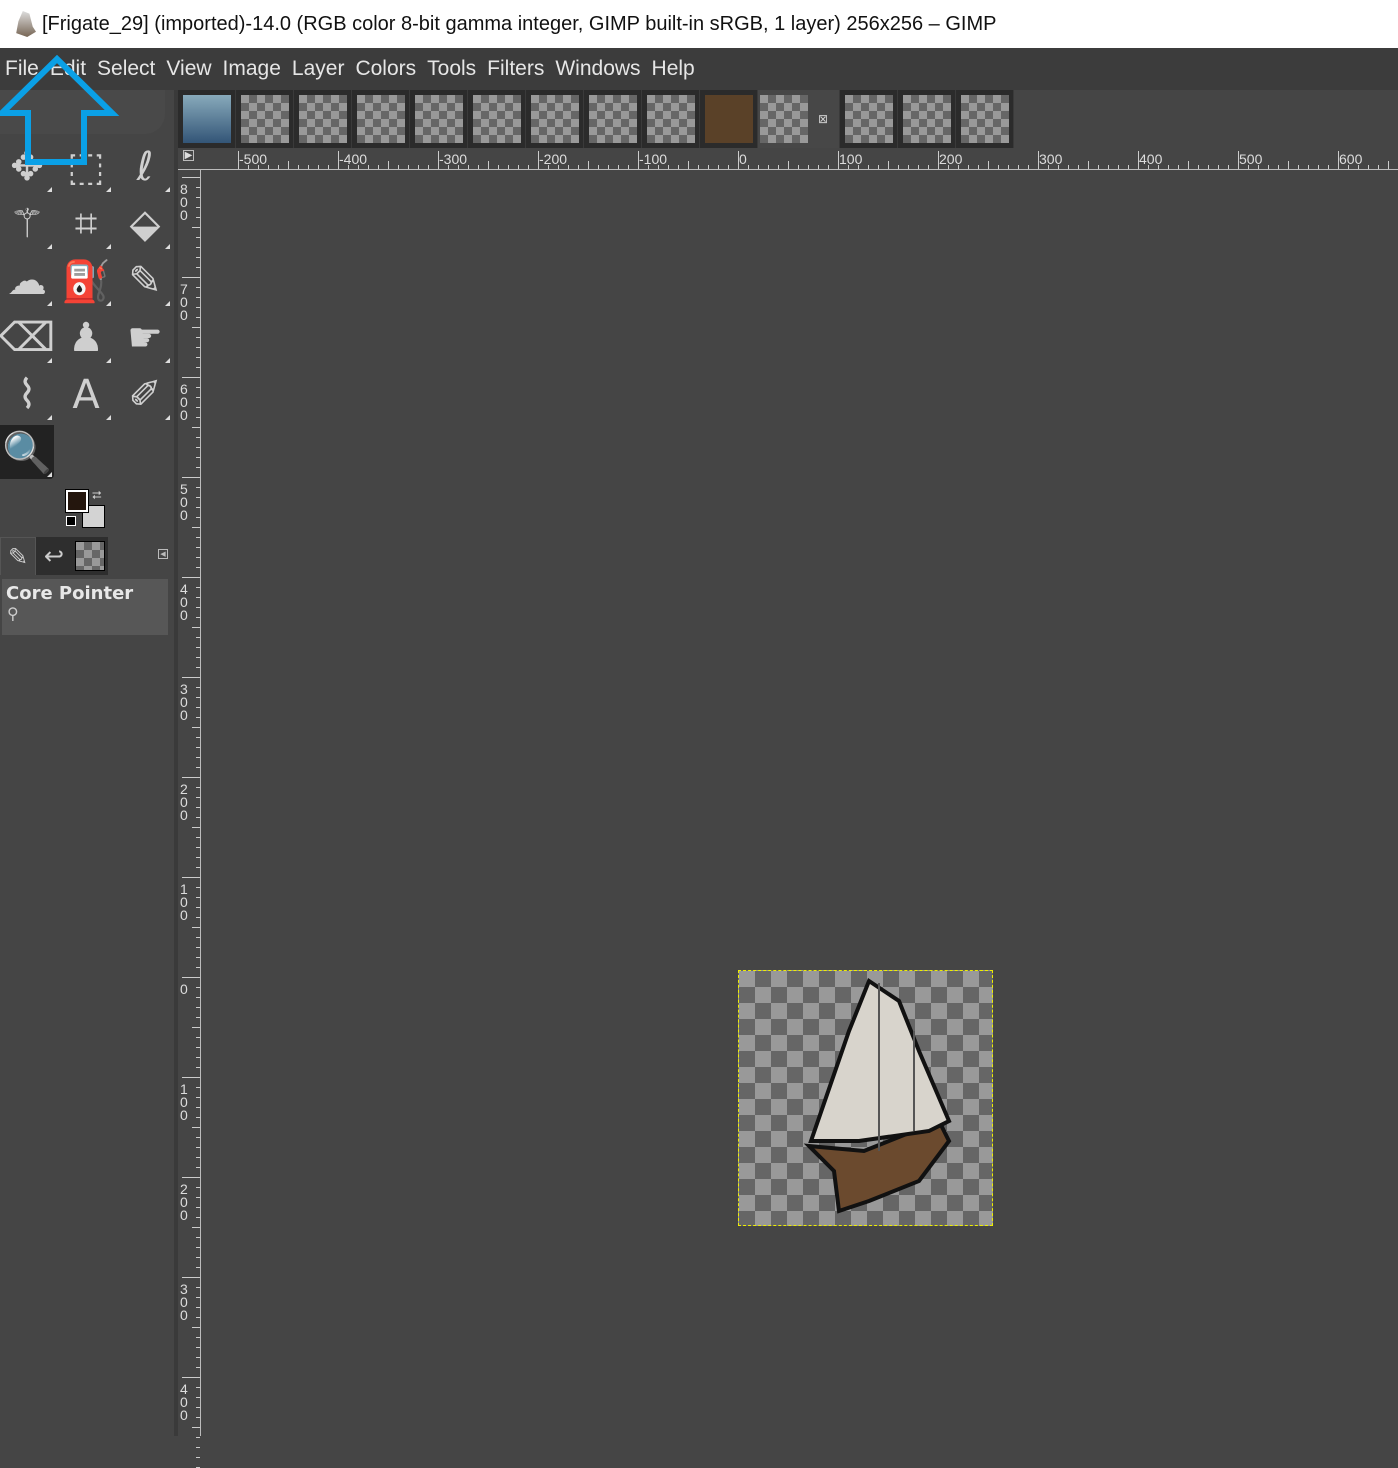  Describe the element at coordinates (77, 501) in the screenshot. I see `foreground-color` at that location.